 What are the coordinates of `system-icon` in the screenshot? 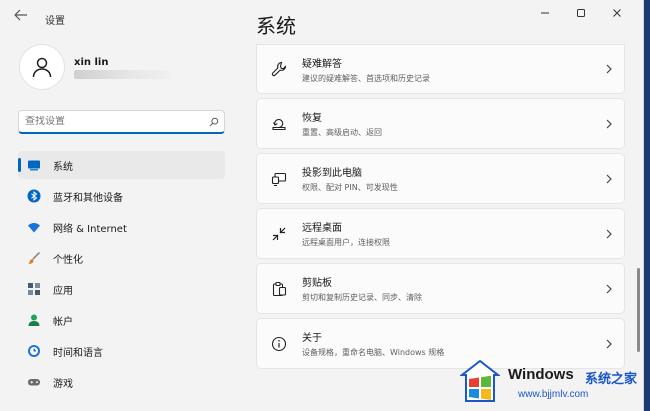 It's located at (34, 165).